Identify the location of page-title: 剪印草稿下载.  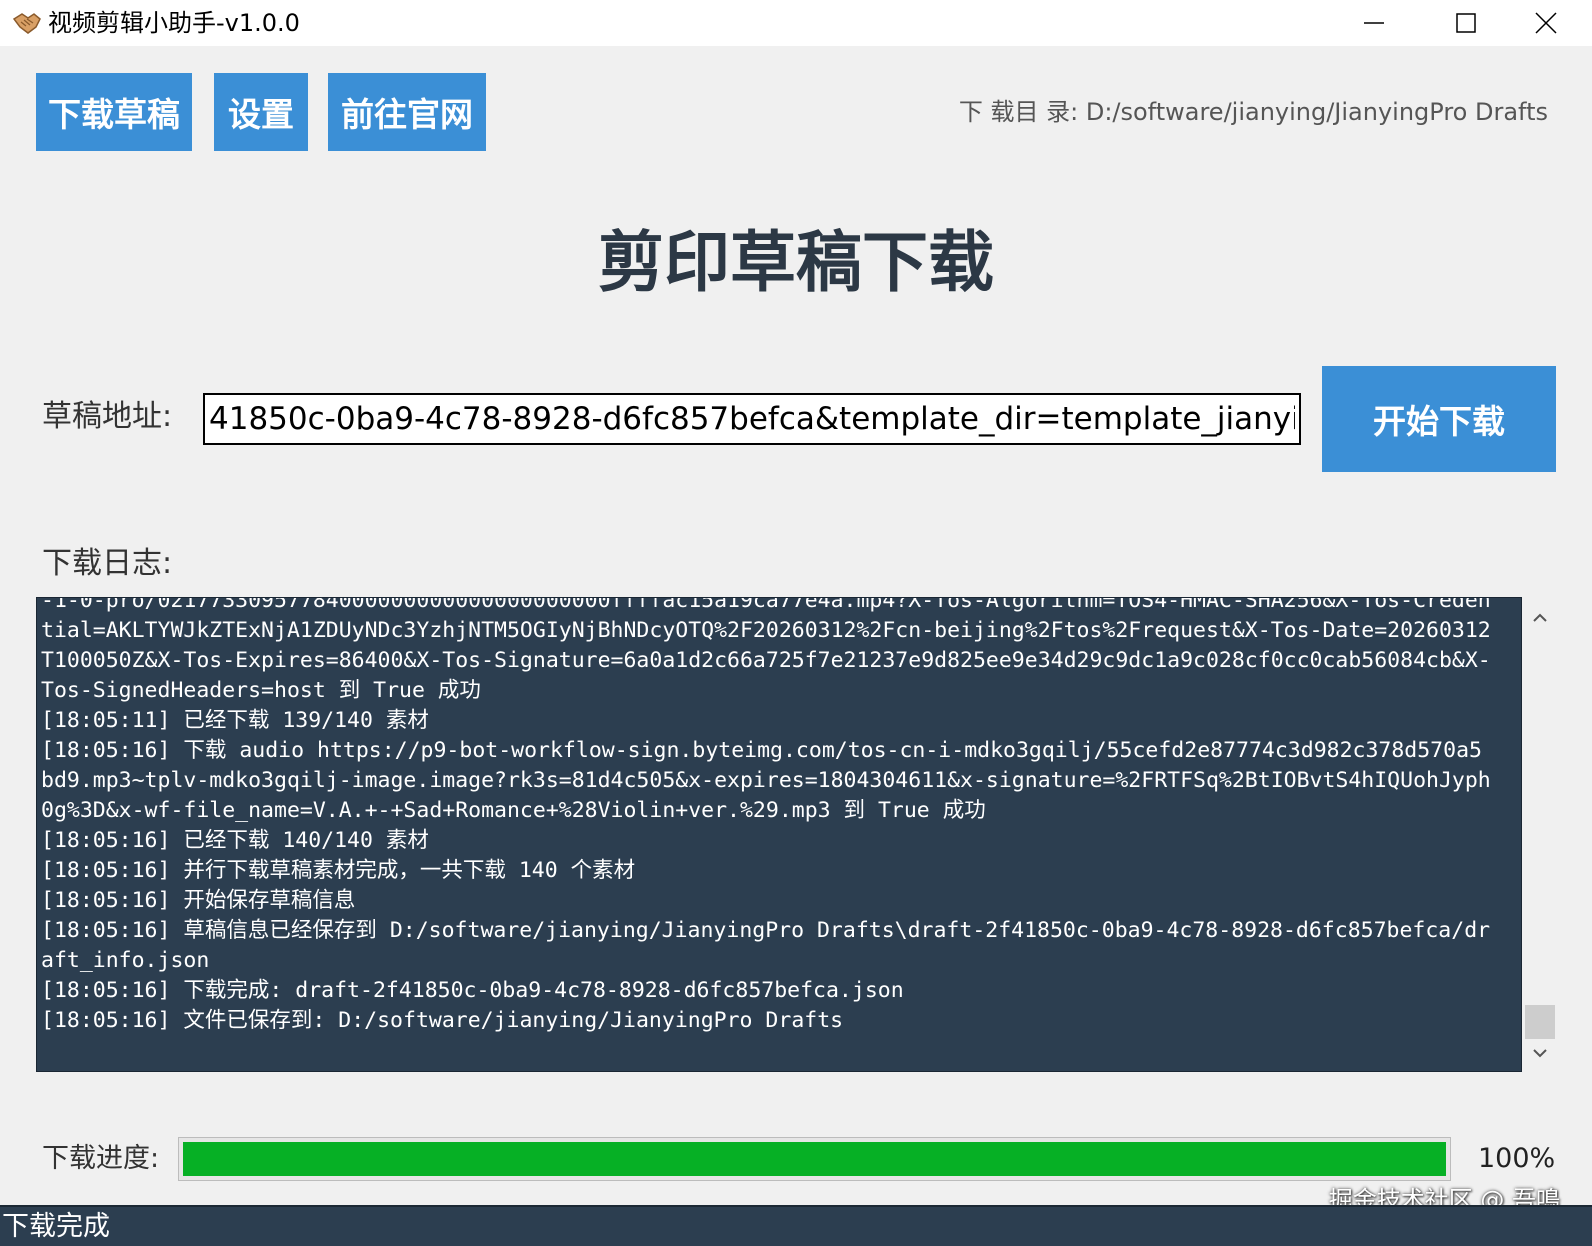
(796, 262).